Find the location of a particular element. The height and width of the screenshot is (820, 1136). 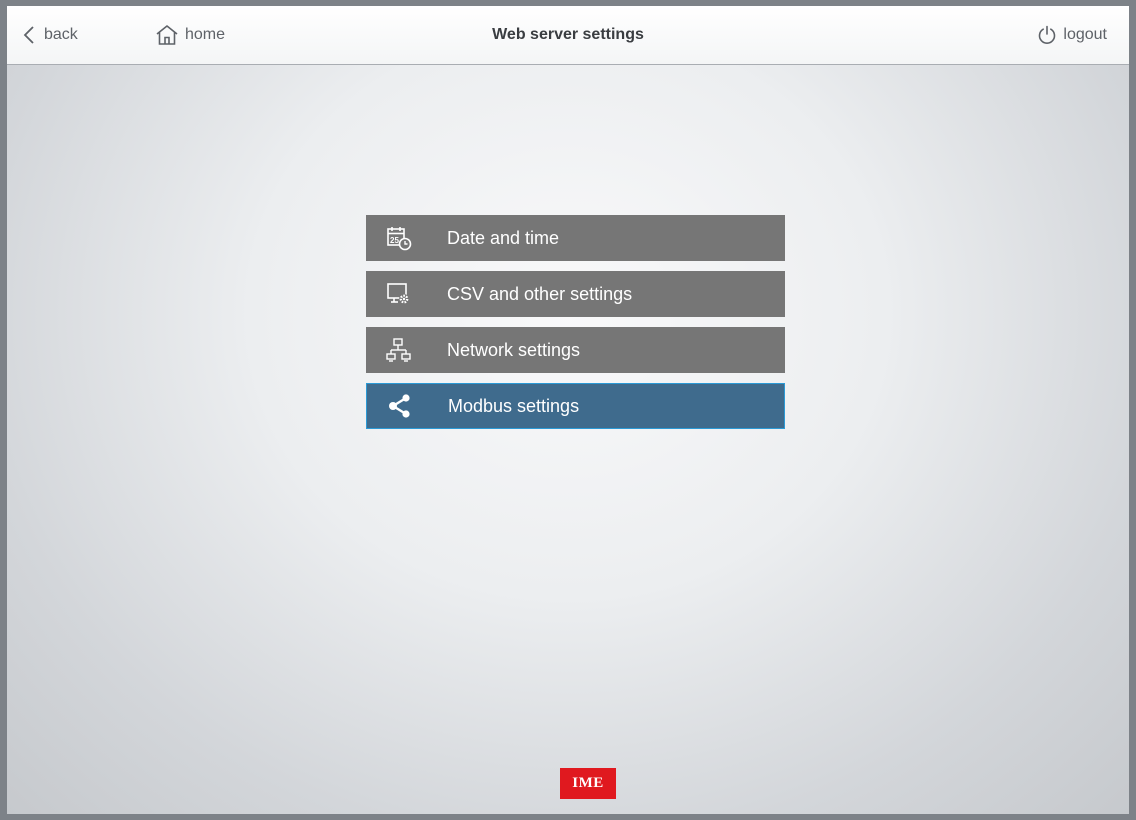

menu-item-label: Modbus settings is located at coordinates (514, 405).